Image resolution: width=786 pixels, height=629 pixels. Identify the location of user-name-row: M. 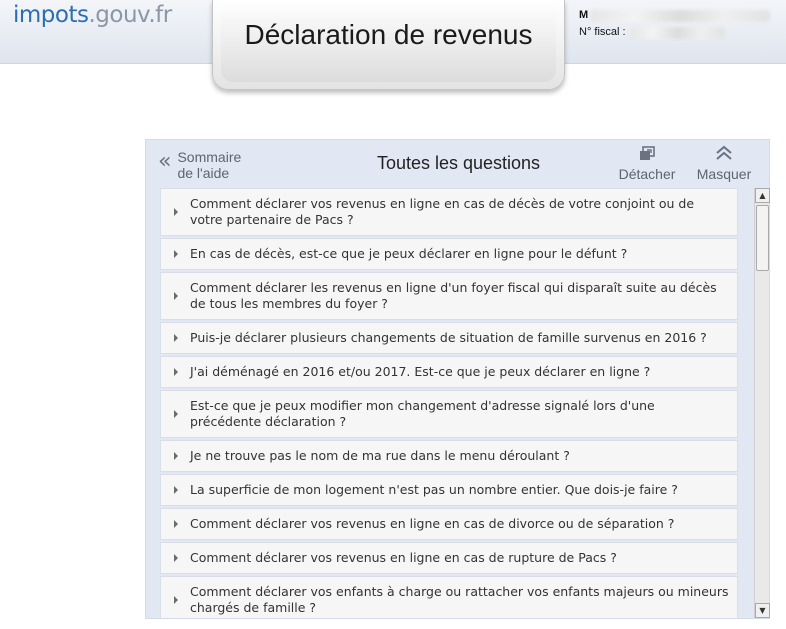
(675, 15).